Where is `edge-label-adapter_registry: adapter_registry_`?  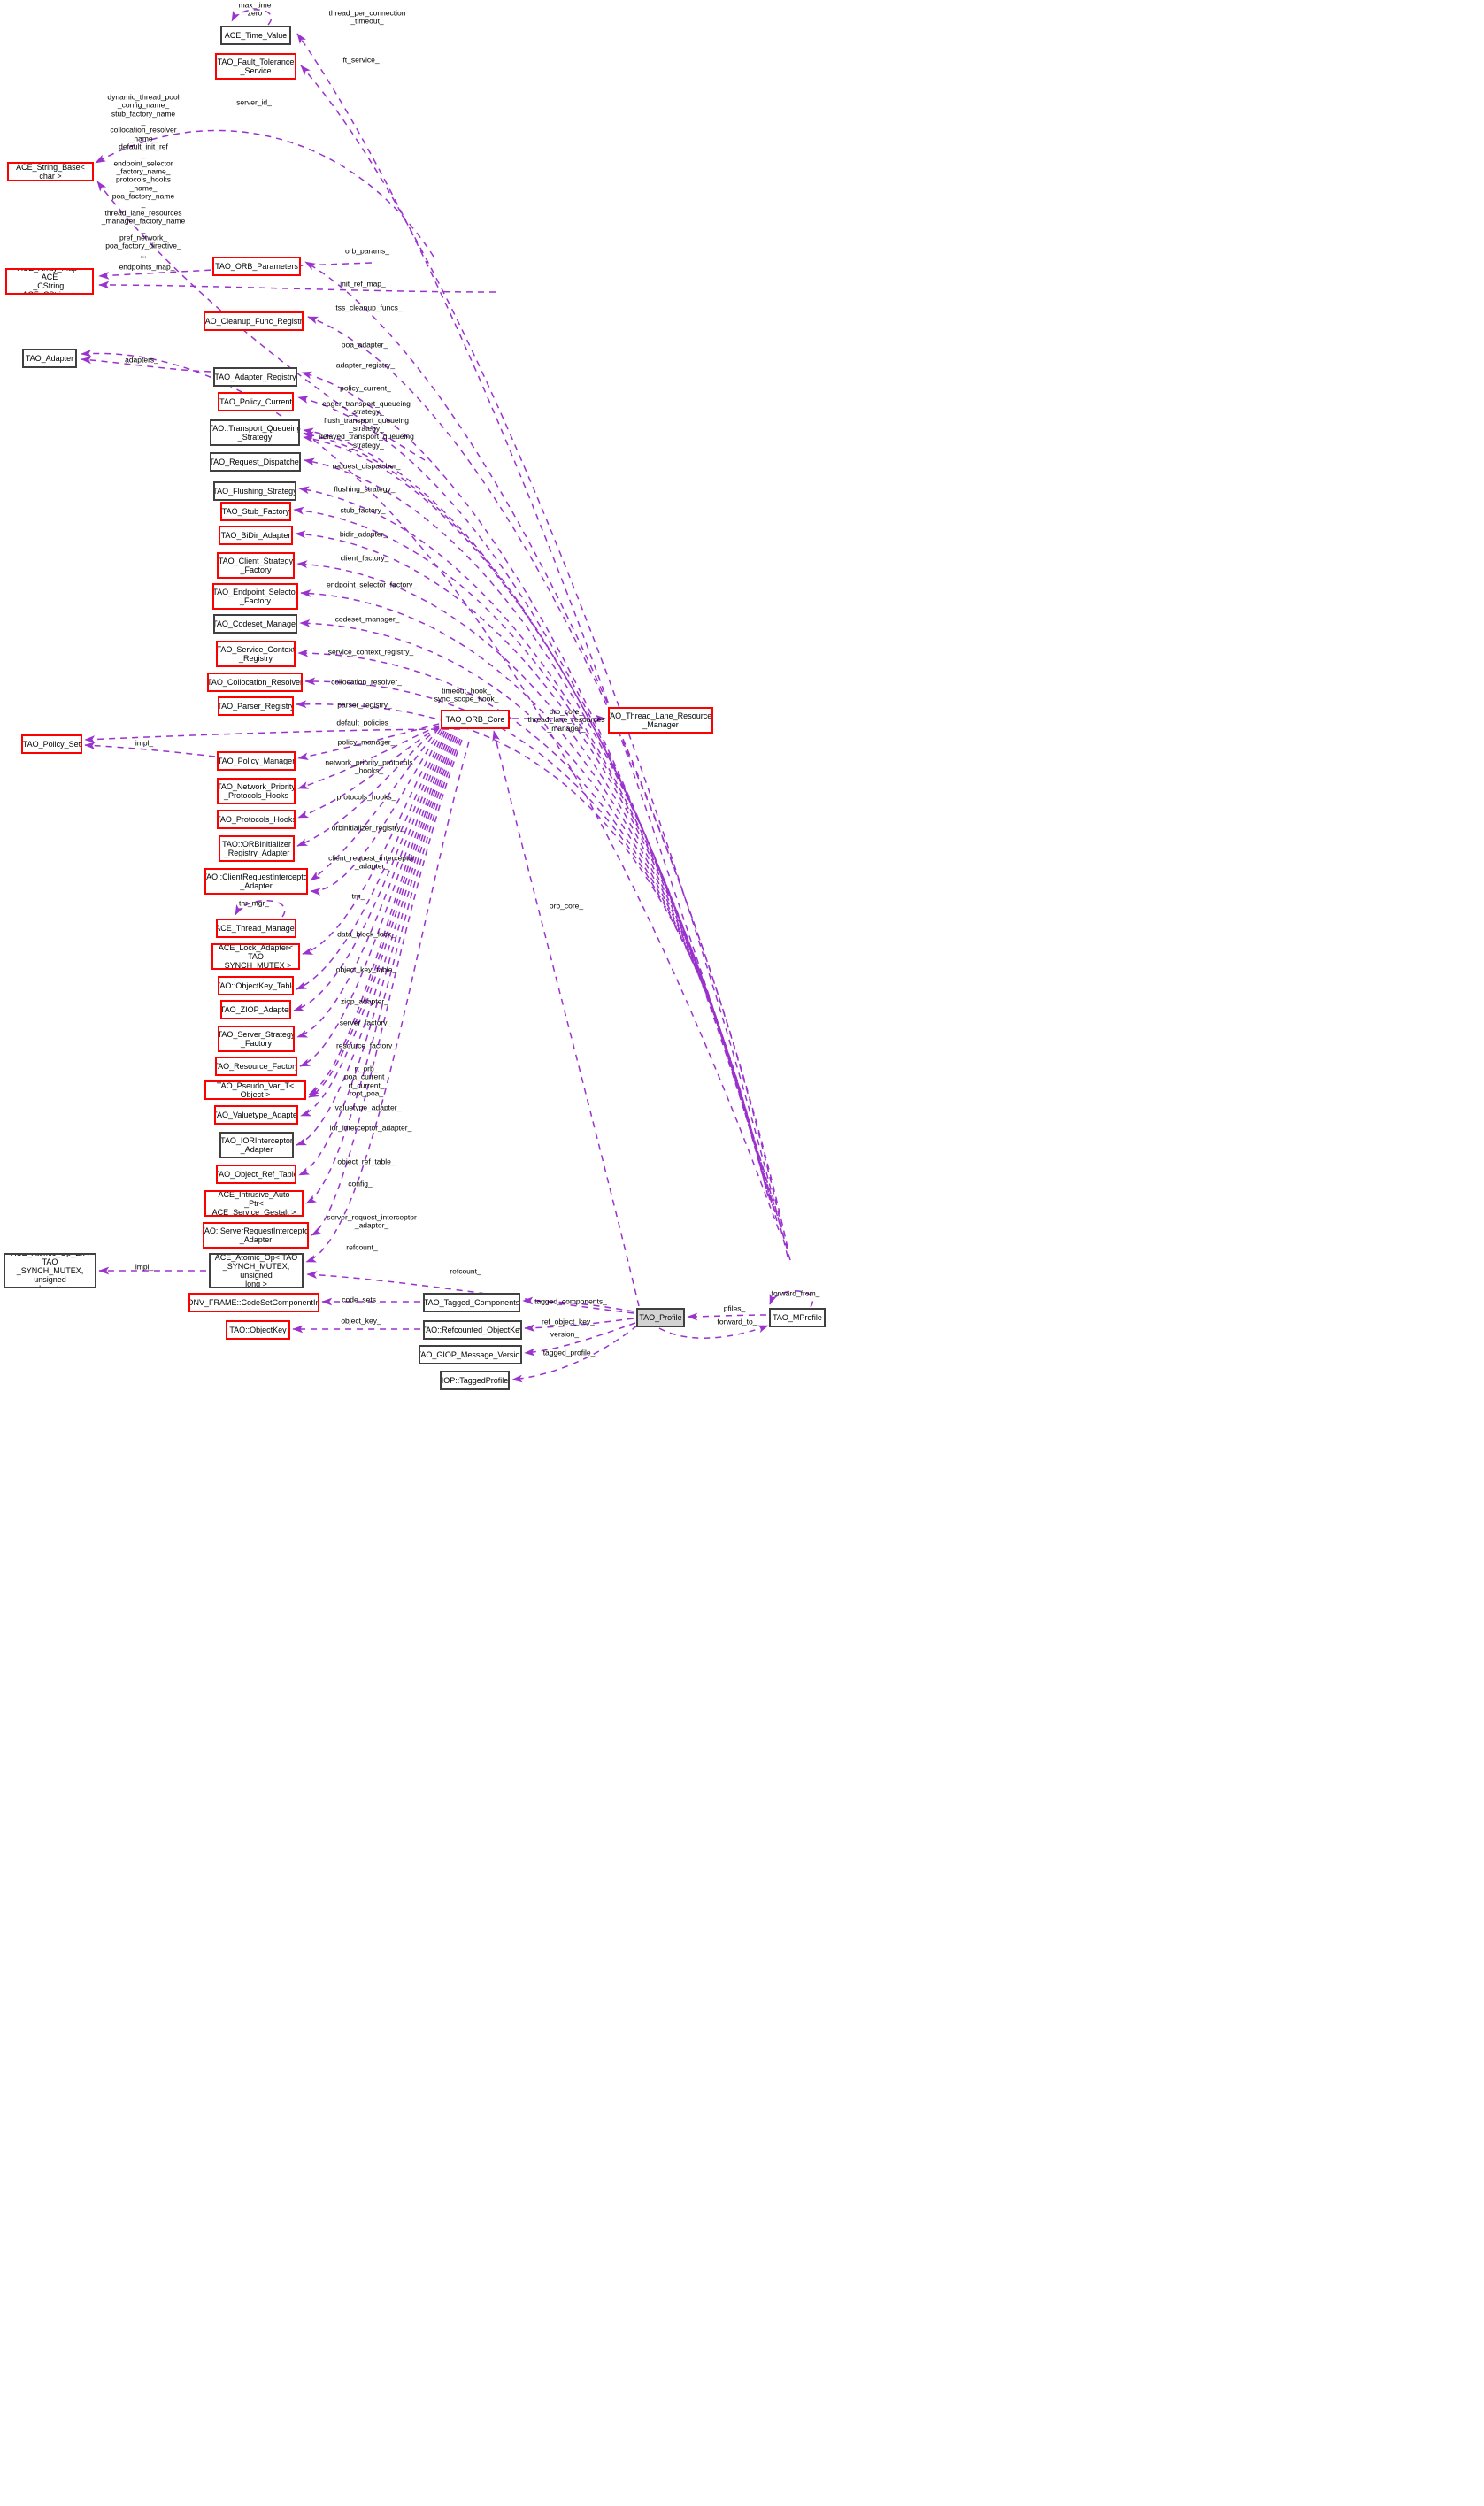 edge-label-adapter_registry: adapter_registry_ is located at coordinates (365, 365).